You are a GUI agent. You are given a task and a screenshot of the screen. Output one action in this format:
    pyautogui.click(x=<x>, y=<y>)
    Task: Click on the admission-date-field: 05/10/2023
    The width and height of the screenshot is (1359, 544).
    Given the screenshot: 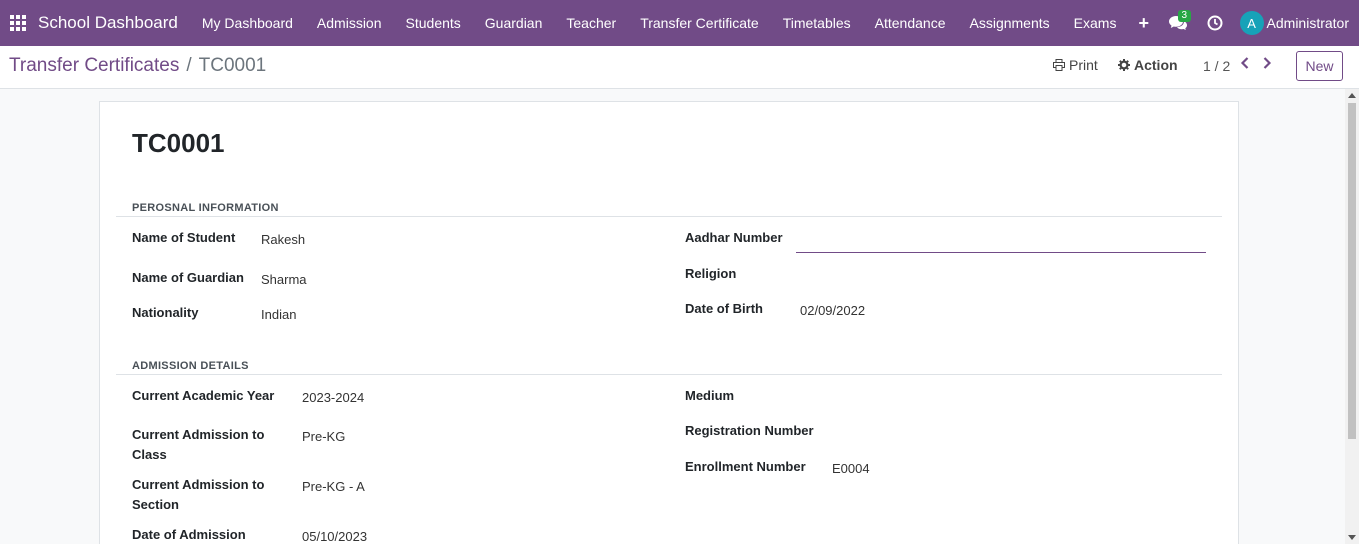 What is the action you would take?
    pyautogui.click(x=334, y=536)
    